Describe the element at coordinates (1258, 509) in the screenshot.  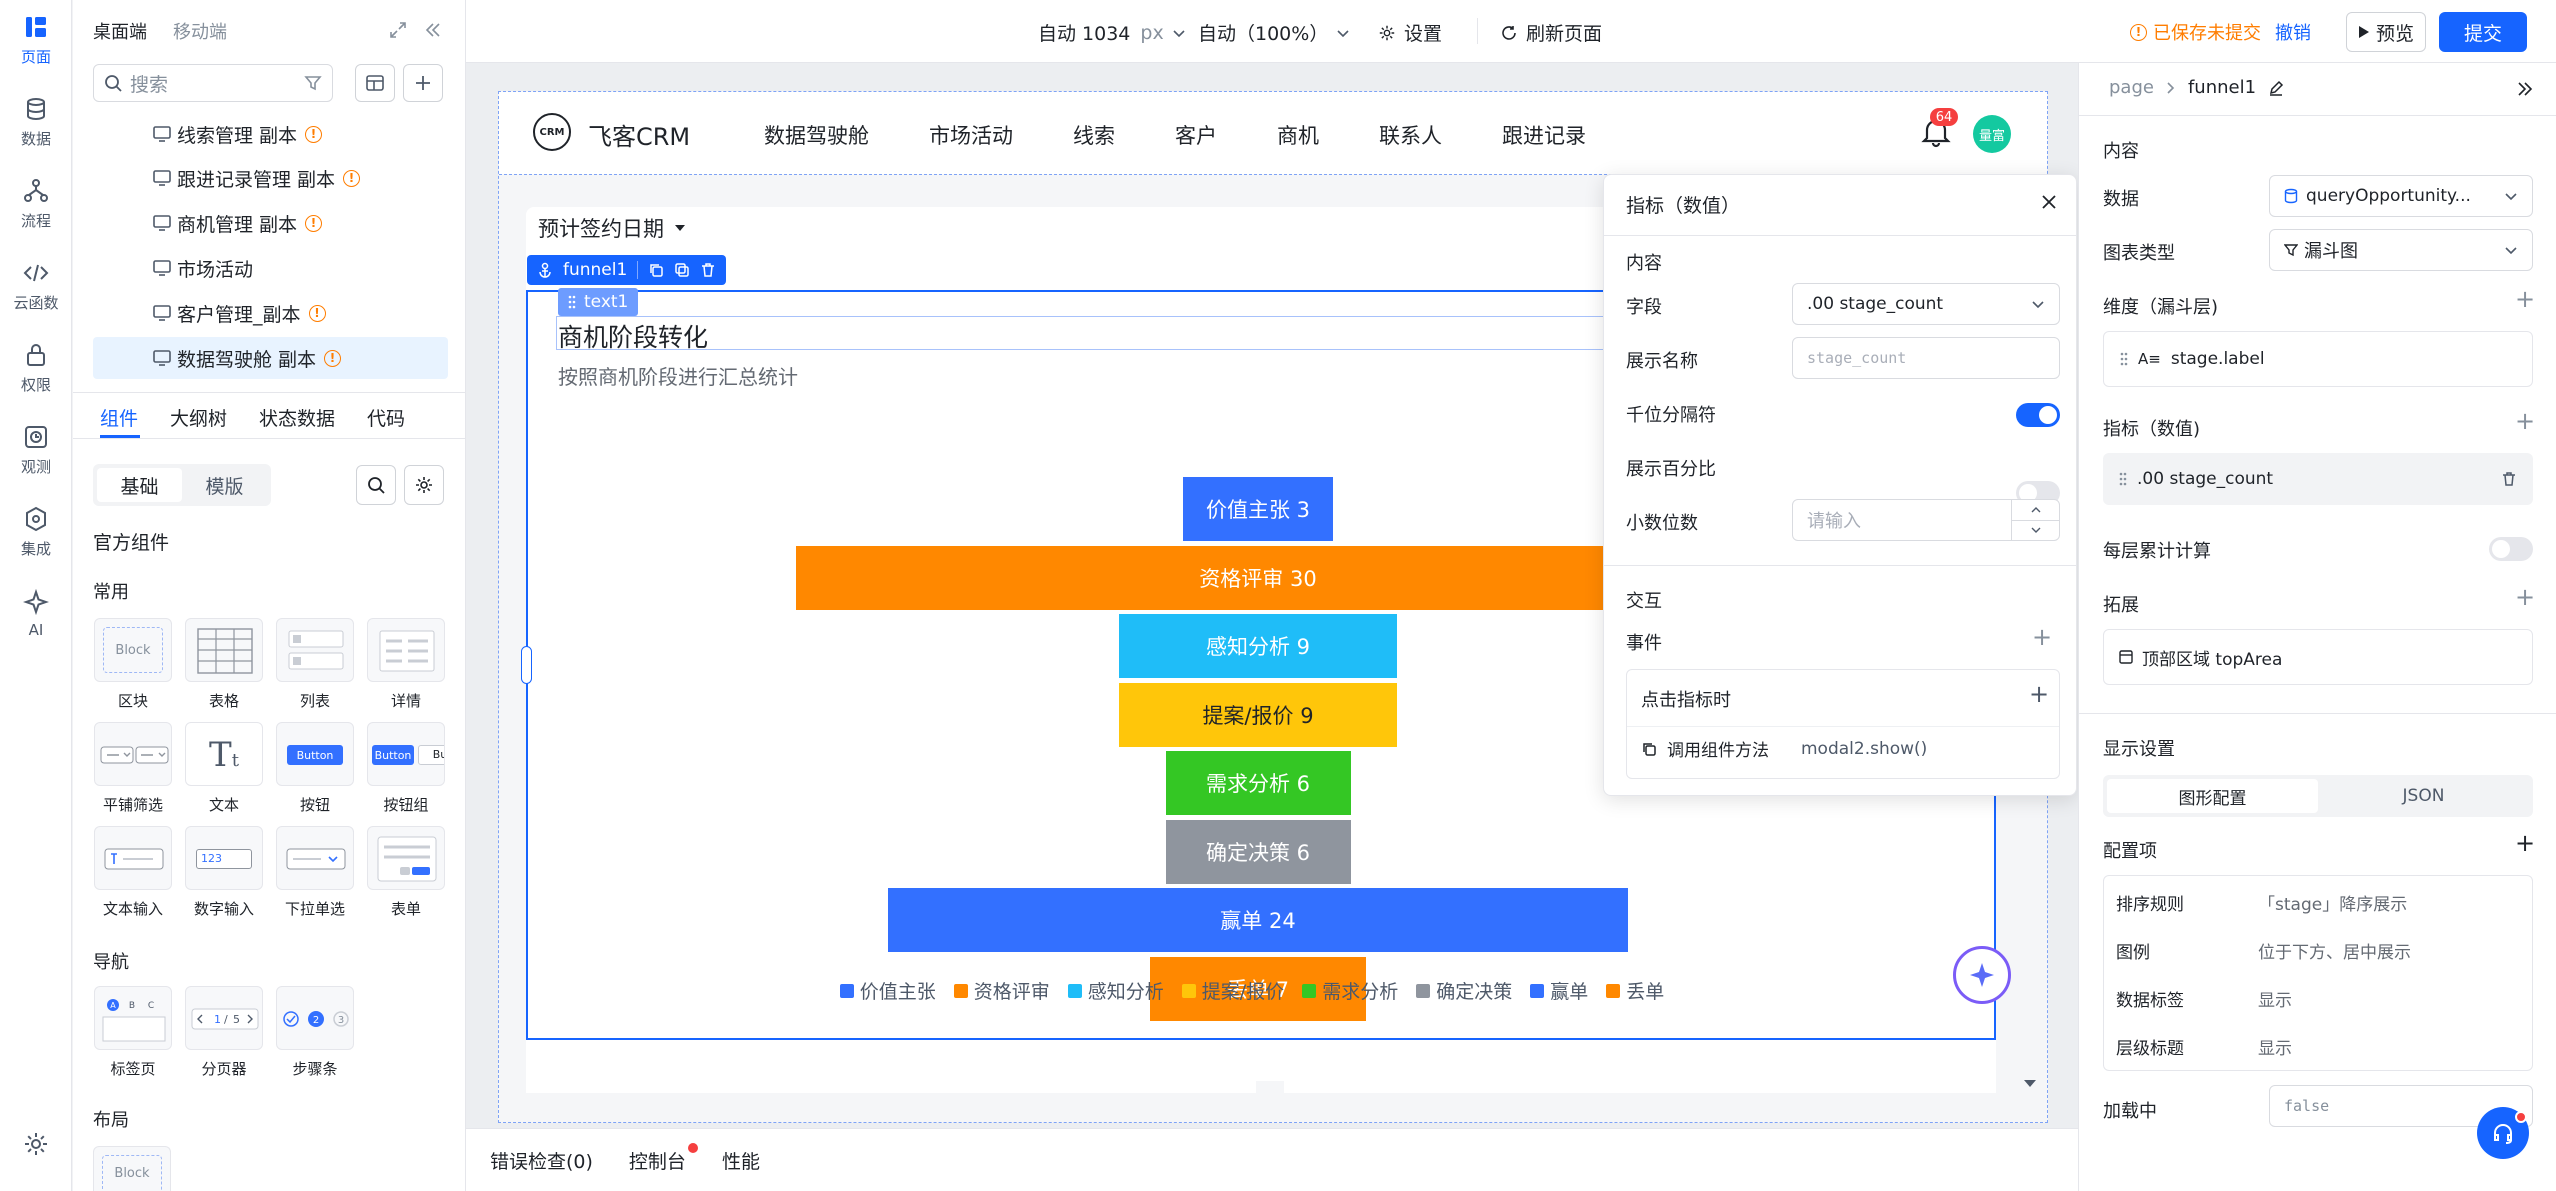
I see `funnel-bar-0: 价值主张 3` at that location.